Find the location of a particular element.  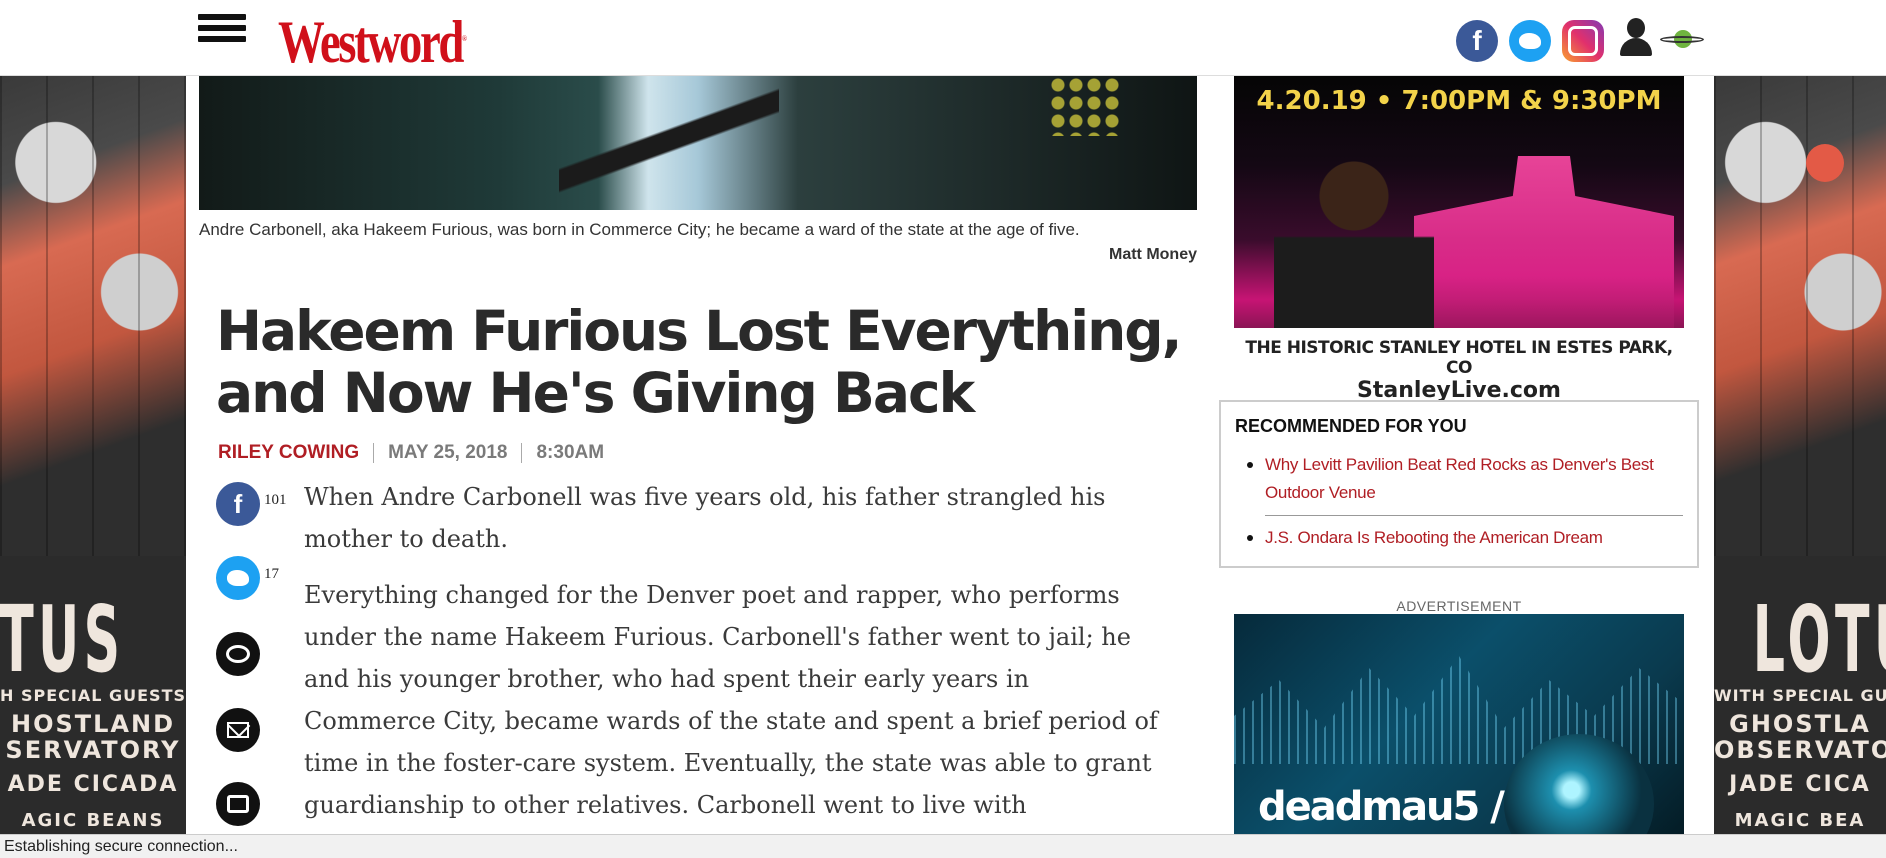

email-share-button is located at coordinates (238, 730).